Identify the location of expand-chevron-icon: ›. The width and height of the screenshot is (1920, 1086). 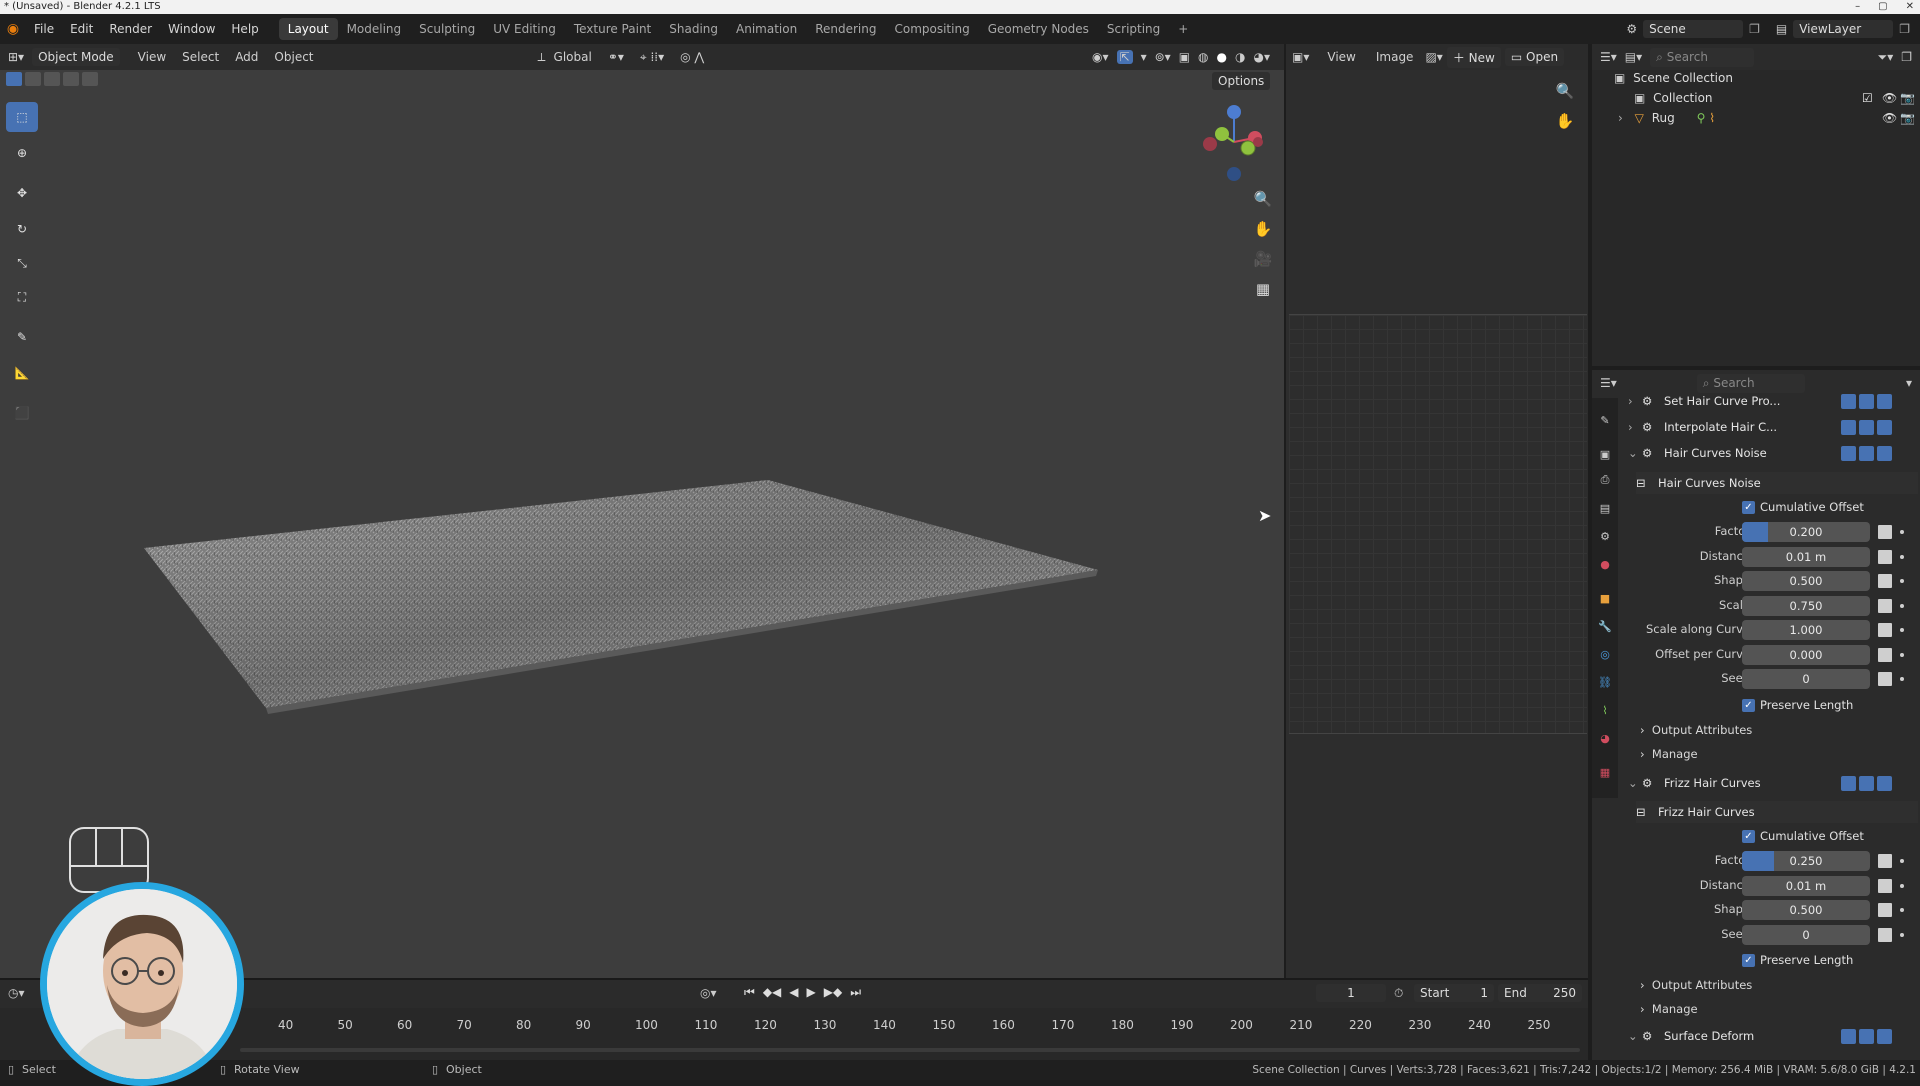
(1635, 427).